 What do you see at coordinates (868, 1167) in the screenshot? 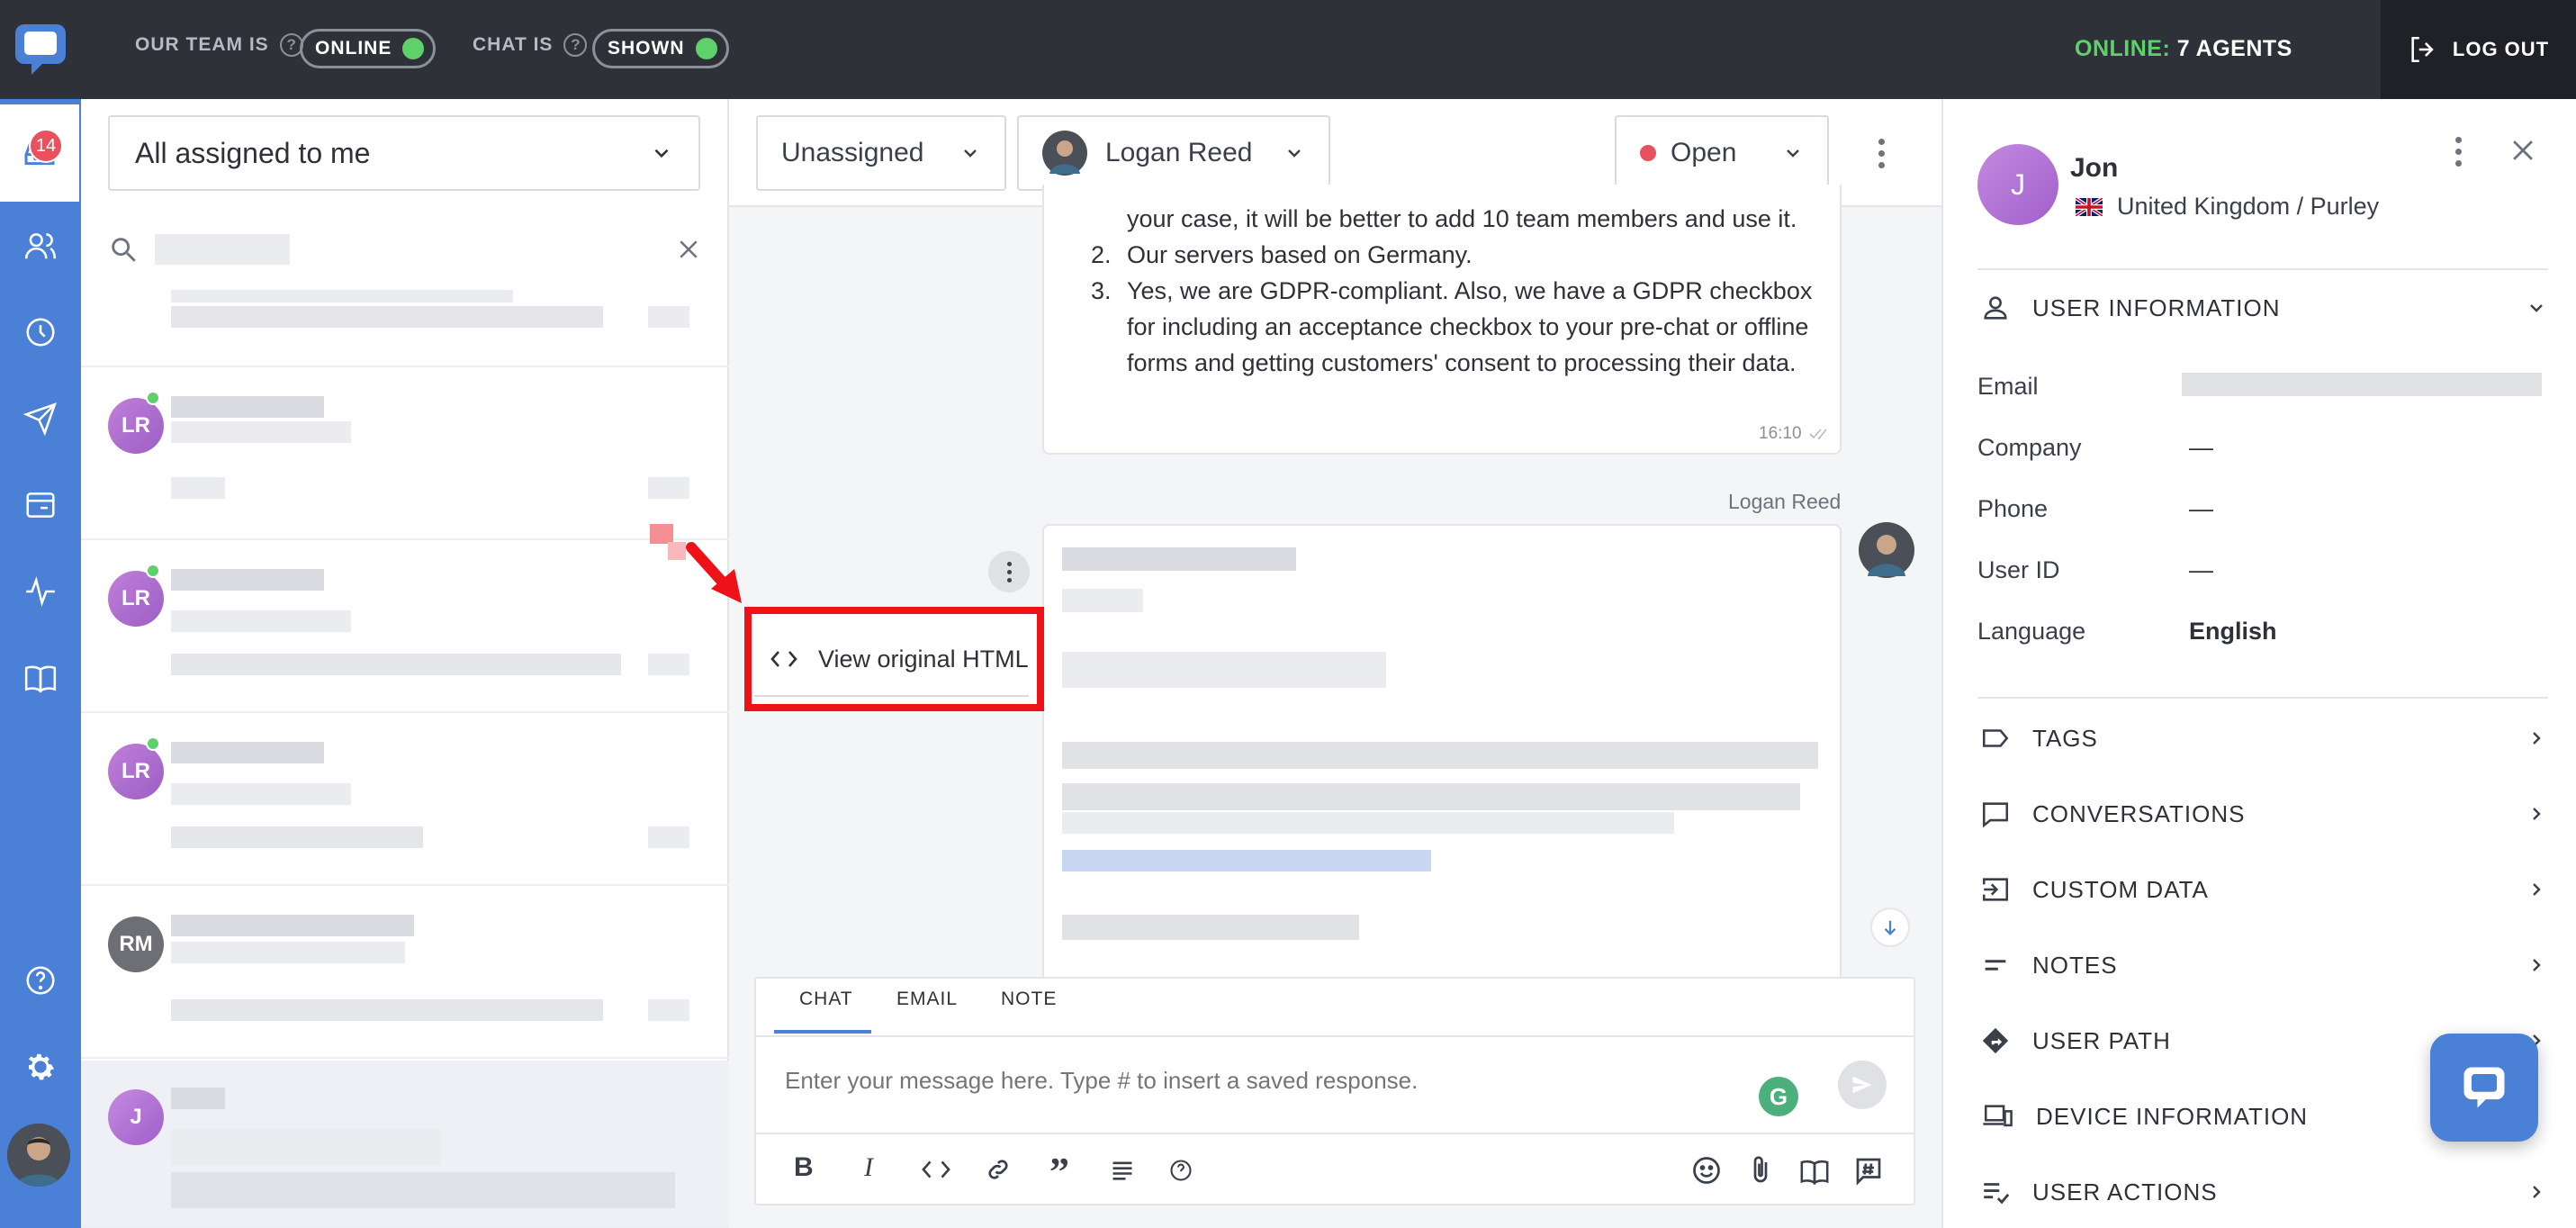
I see `italic-icon: I` at bounding box center [868, 1167].